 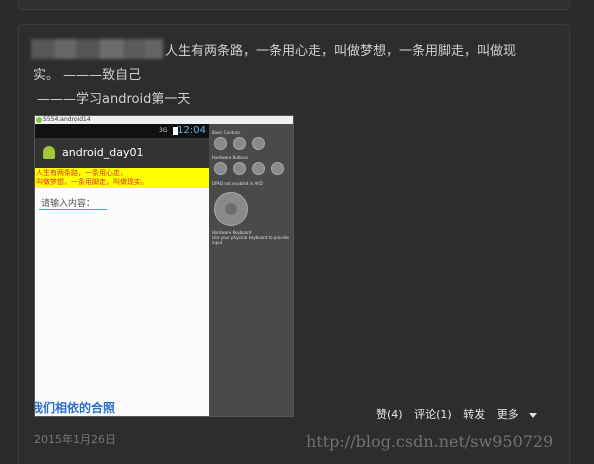 I want to click on status-clock: 12:04, so click(x=191, y=130).